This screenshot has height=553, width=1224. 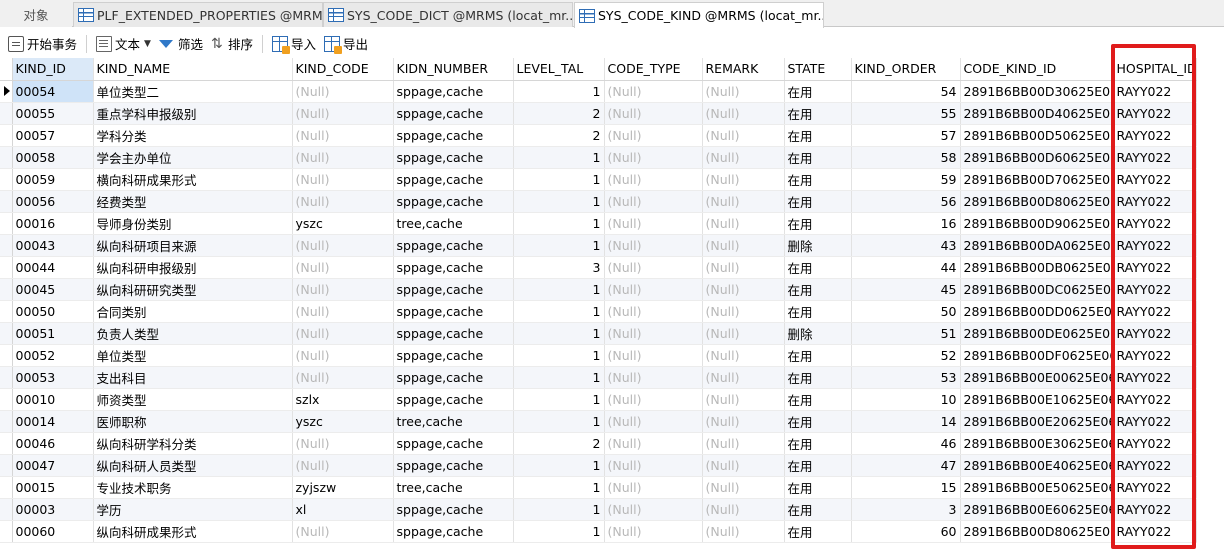 I want to click on table-cell: 2891B6BB00E10625E0654, so click(x=1037, y=399).